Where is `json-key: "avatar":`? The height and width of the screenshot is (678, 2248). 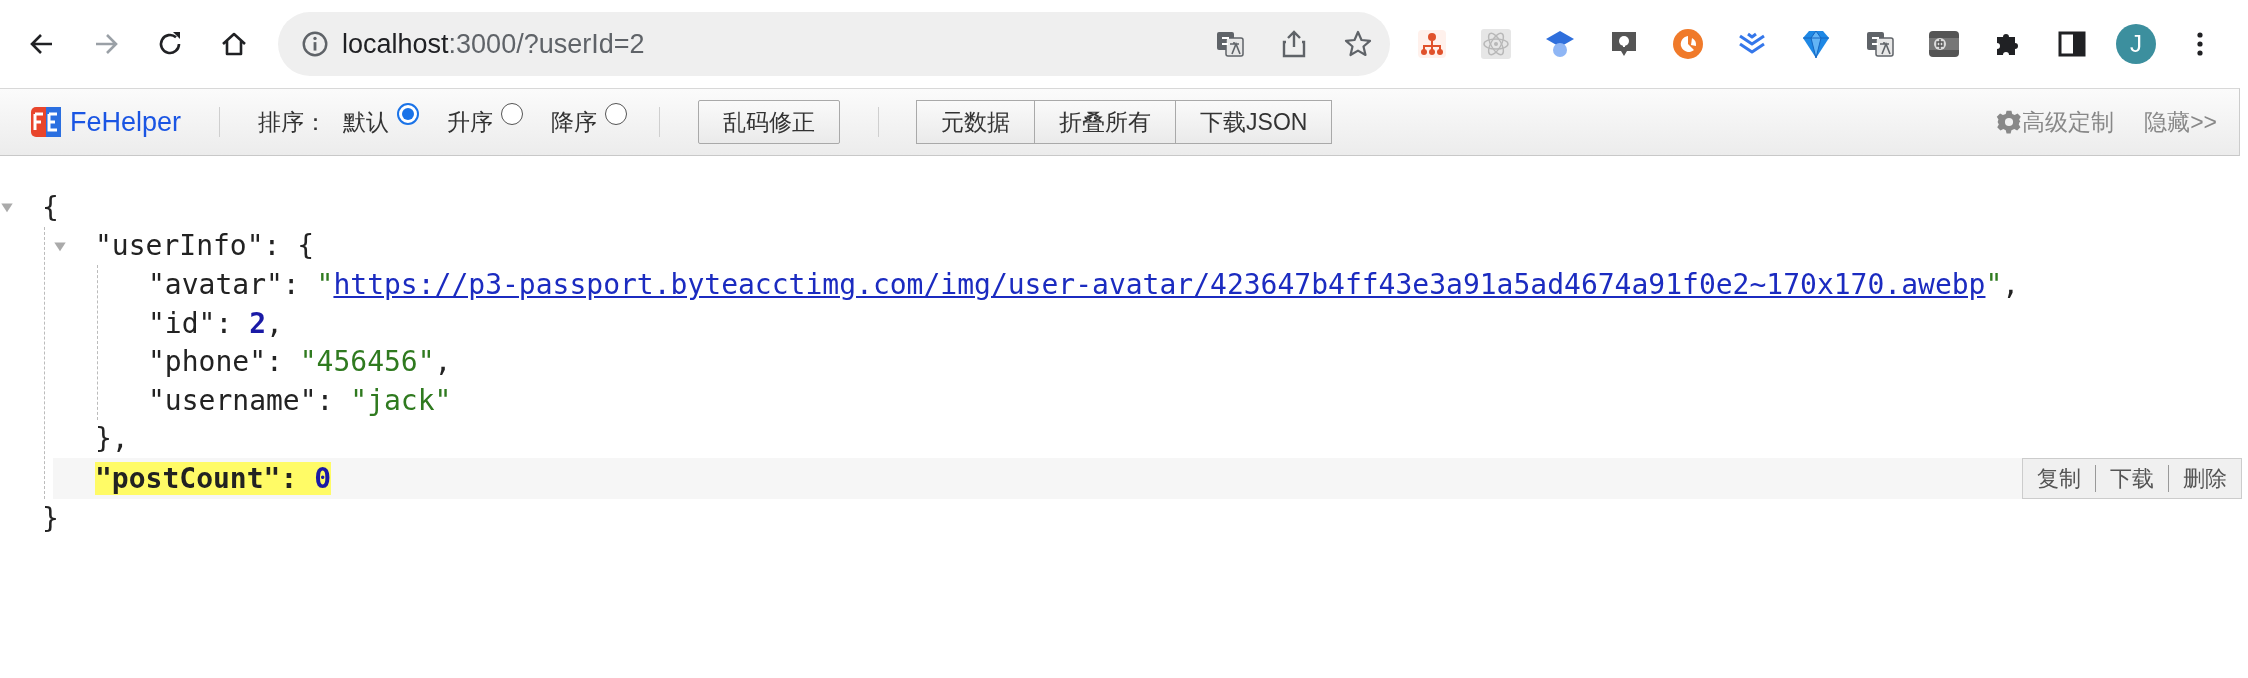 json-key: "avatar": is located at coordinates (232, 284).